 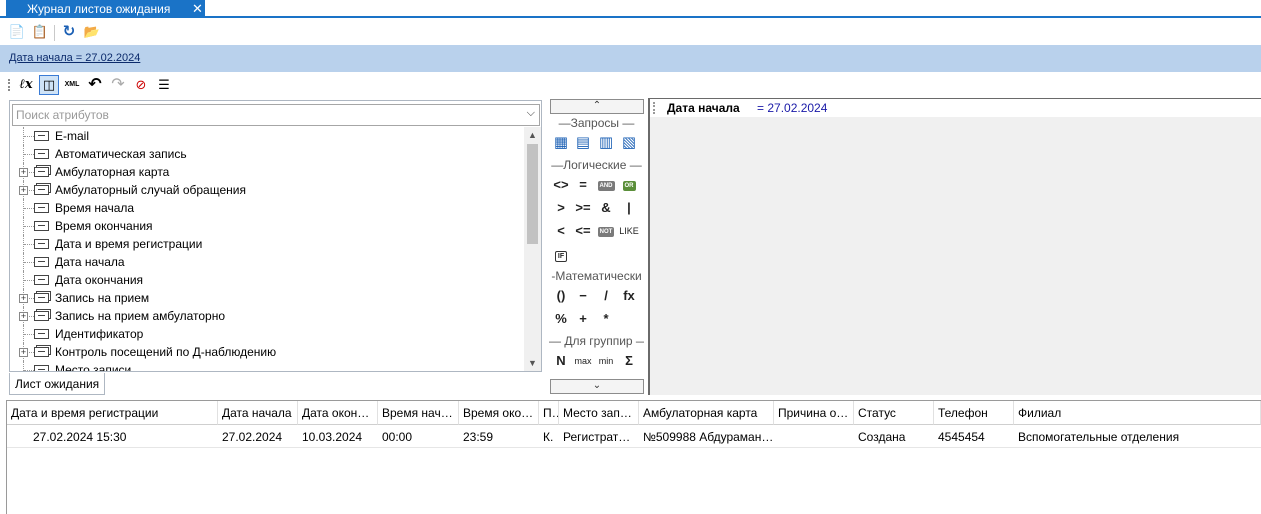 I want to click on expression-condition: Дата начала = 27.02.2024, so click(x=955, y=108).